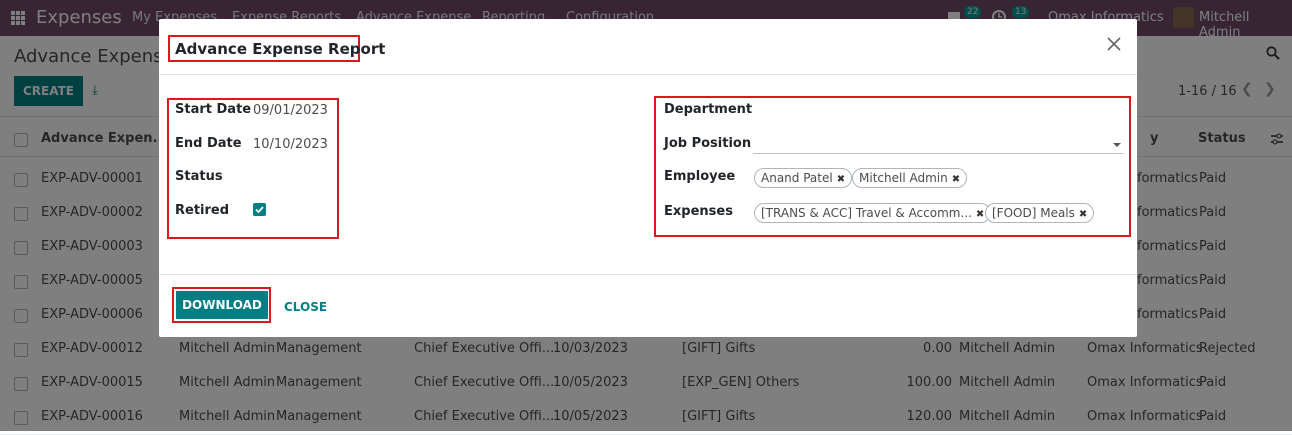 The image size is (1292, 435). What do you see at coordinates (698, 211) in the screenshot?
I see `expenses-label: Expenses` at bounding box center [698, 211].